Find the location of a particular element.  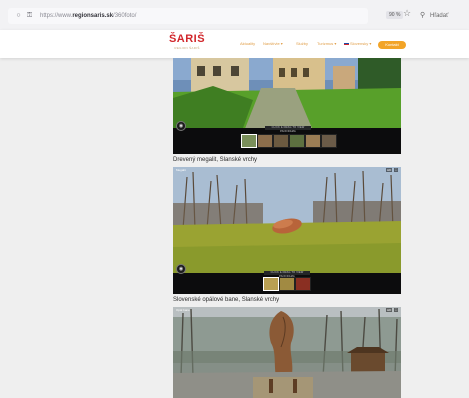

lock-icon: ⚿ is located at coordinates (29, 15).